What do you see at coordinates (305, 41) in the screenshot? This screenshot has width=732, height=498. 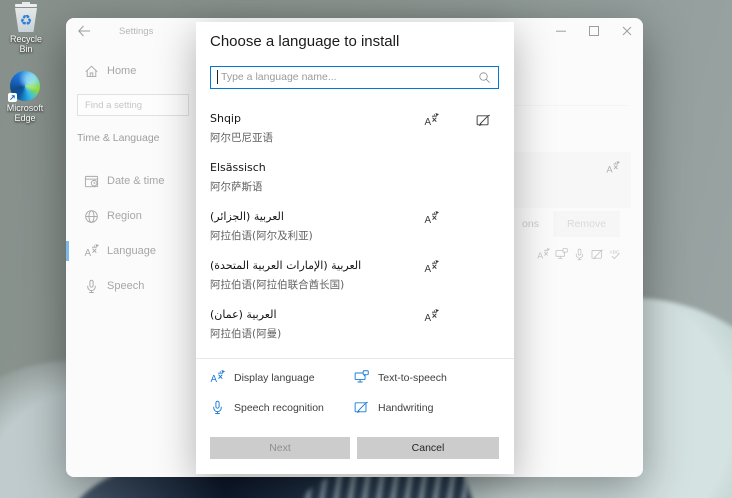 I see `dialog-title: Choose a language to install` at bounding box center [305, 41].